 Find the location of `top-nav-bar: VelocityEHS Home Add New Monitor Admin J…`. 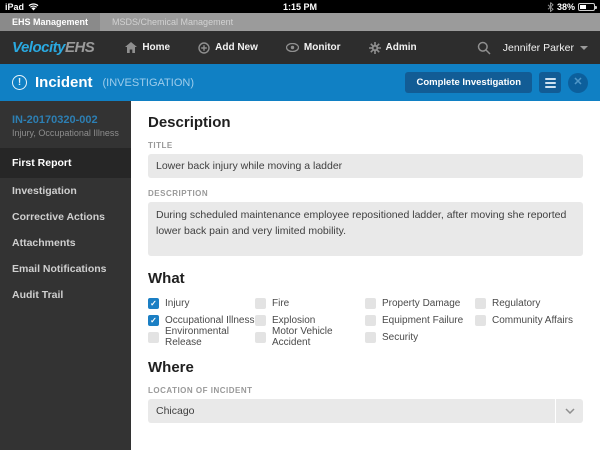

top-nav-bar: VelocityEHS Home Add New Monitor Admin J… is located at coordinates (300, 47).